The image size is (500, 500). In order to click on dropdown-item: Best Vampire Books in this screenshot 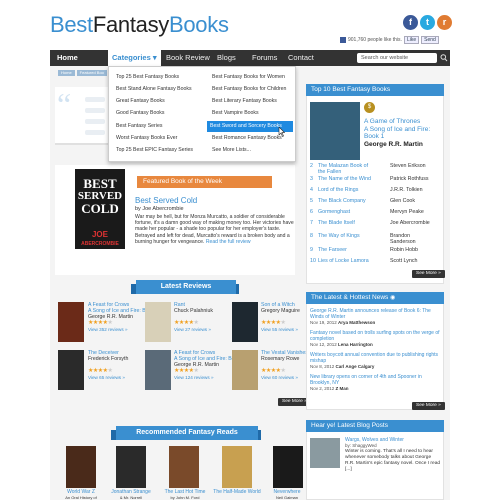, I will do `click(234, 113)`.